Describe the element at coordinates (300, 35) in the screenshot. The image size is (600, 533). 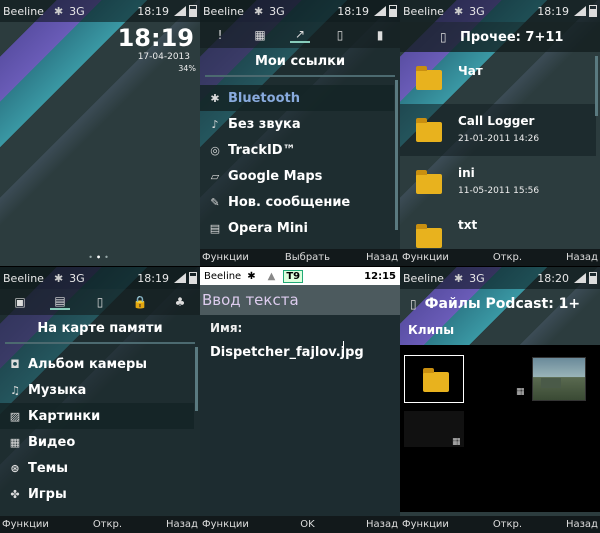
I see `tab-shortcuts-icon: ↗` at that location.